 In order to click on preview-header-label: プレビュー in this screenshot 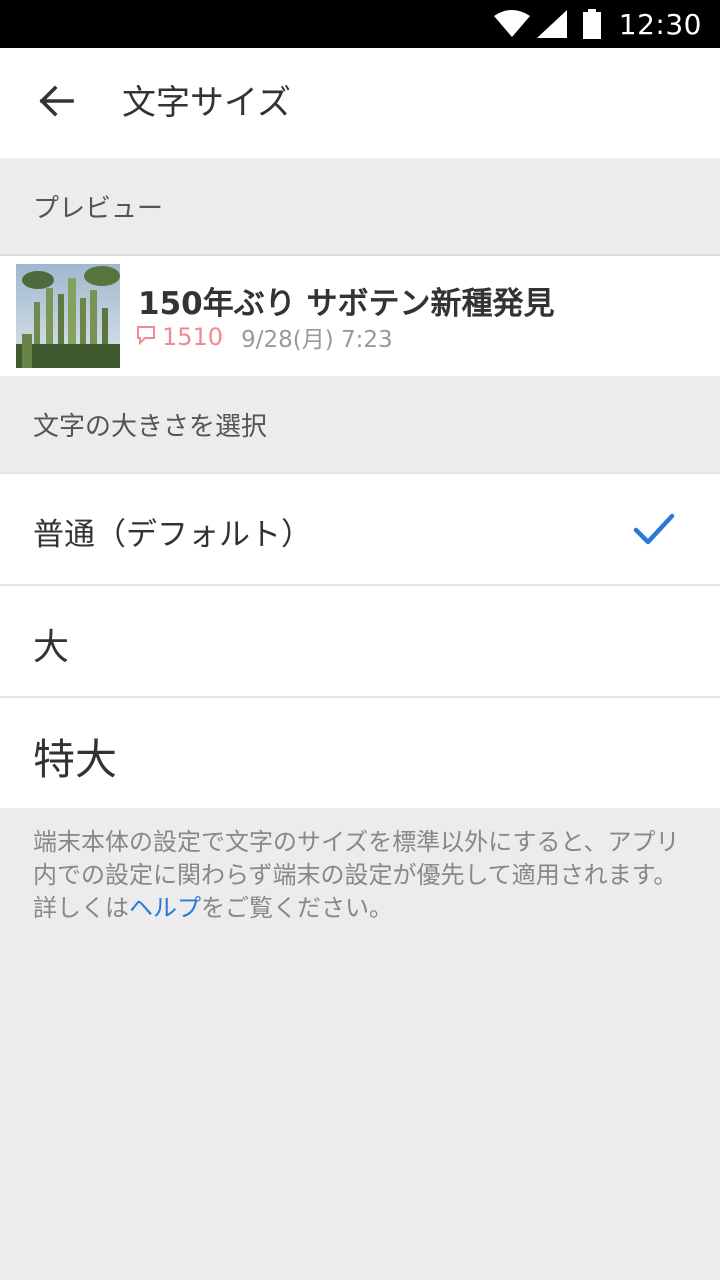, I will do `click(98, 209)`.